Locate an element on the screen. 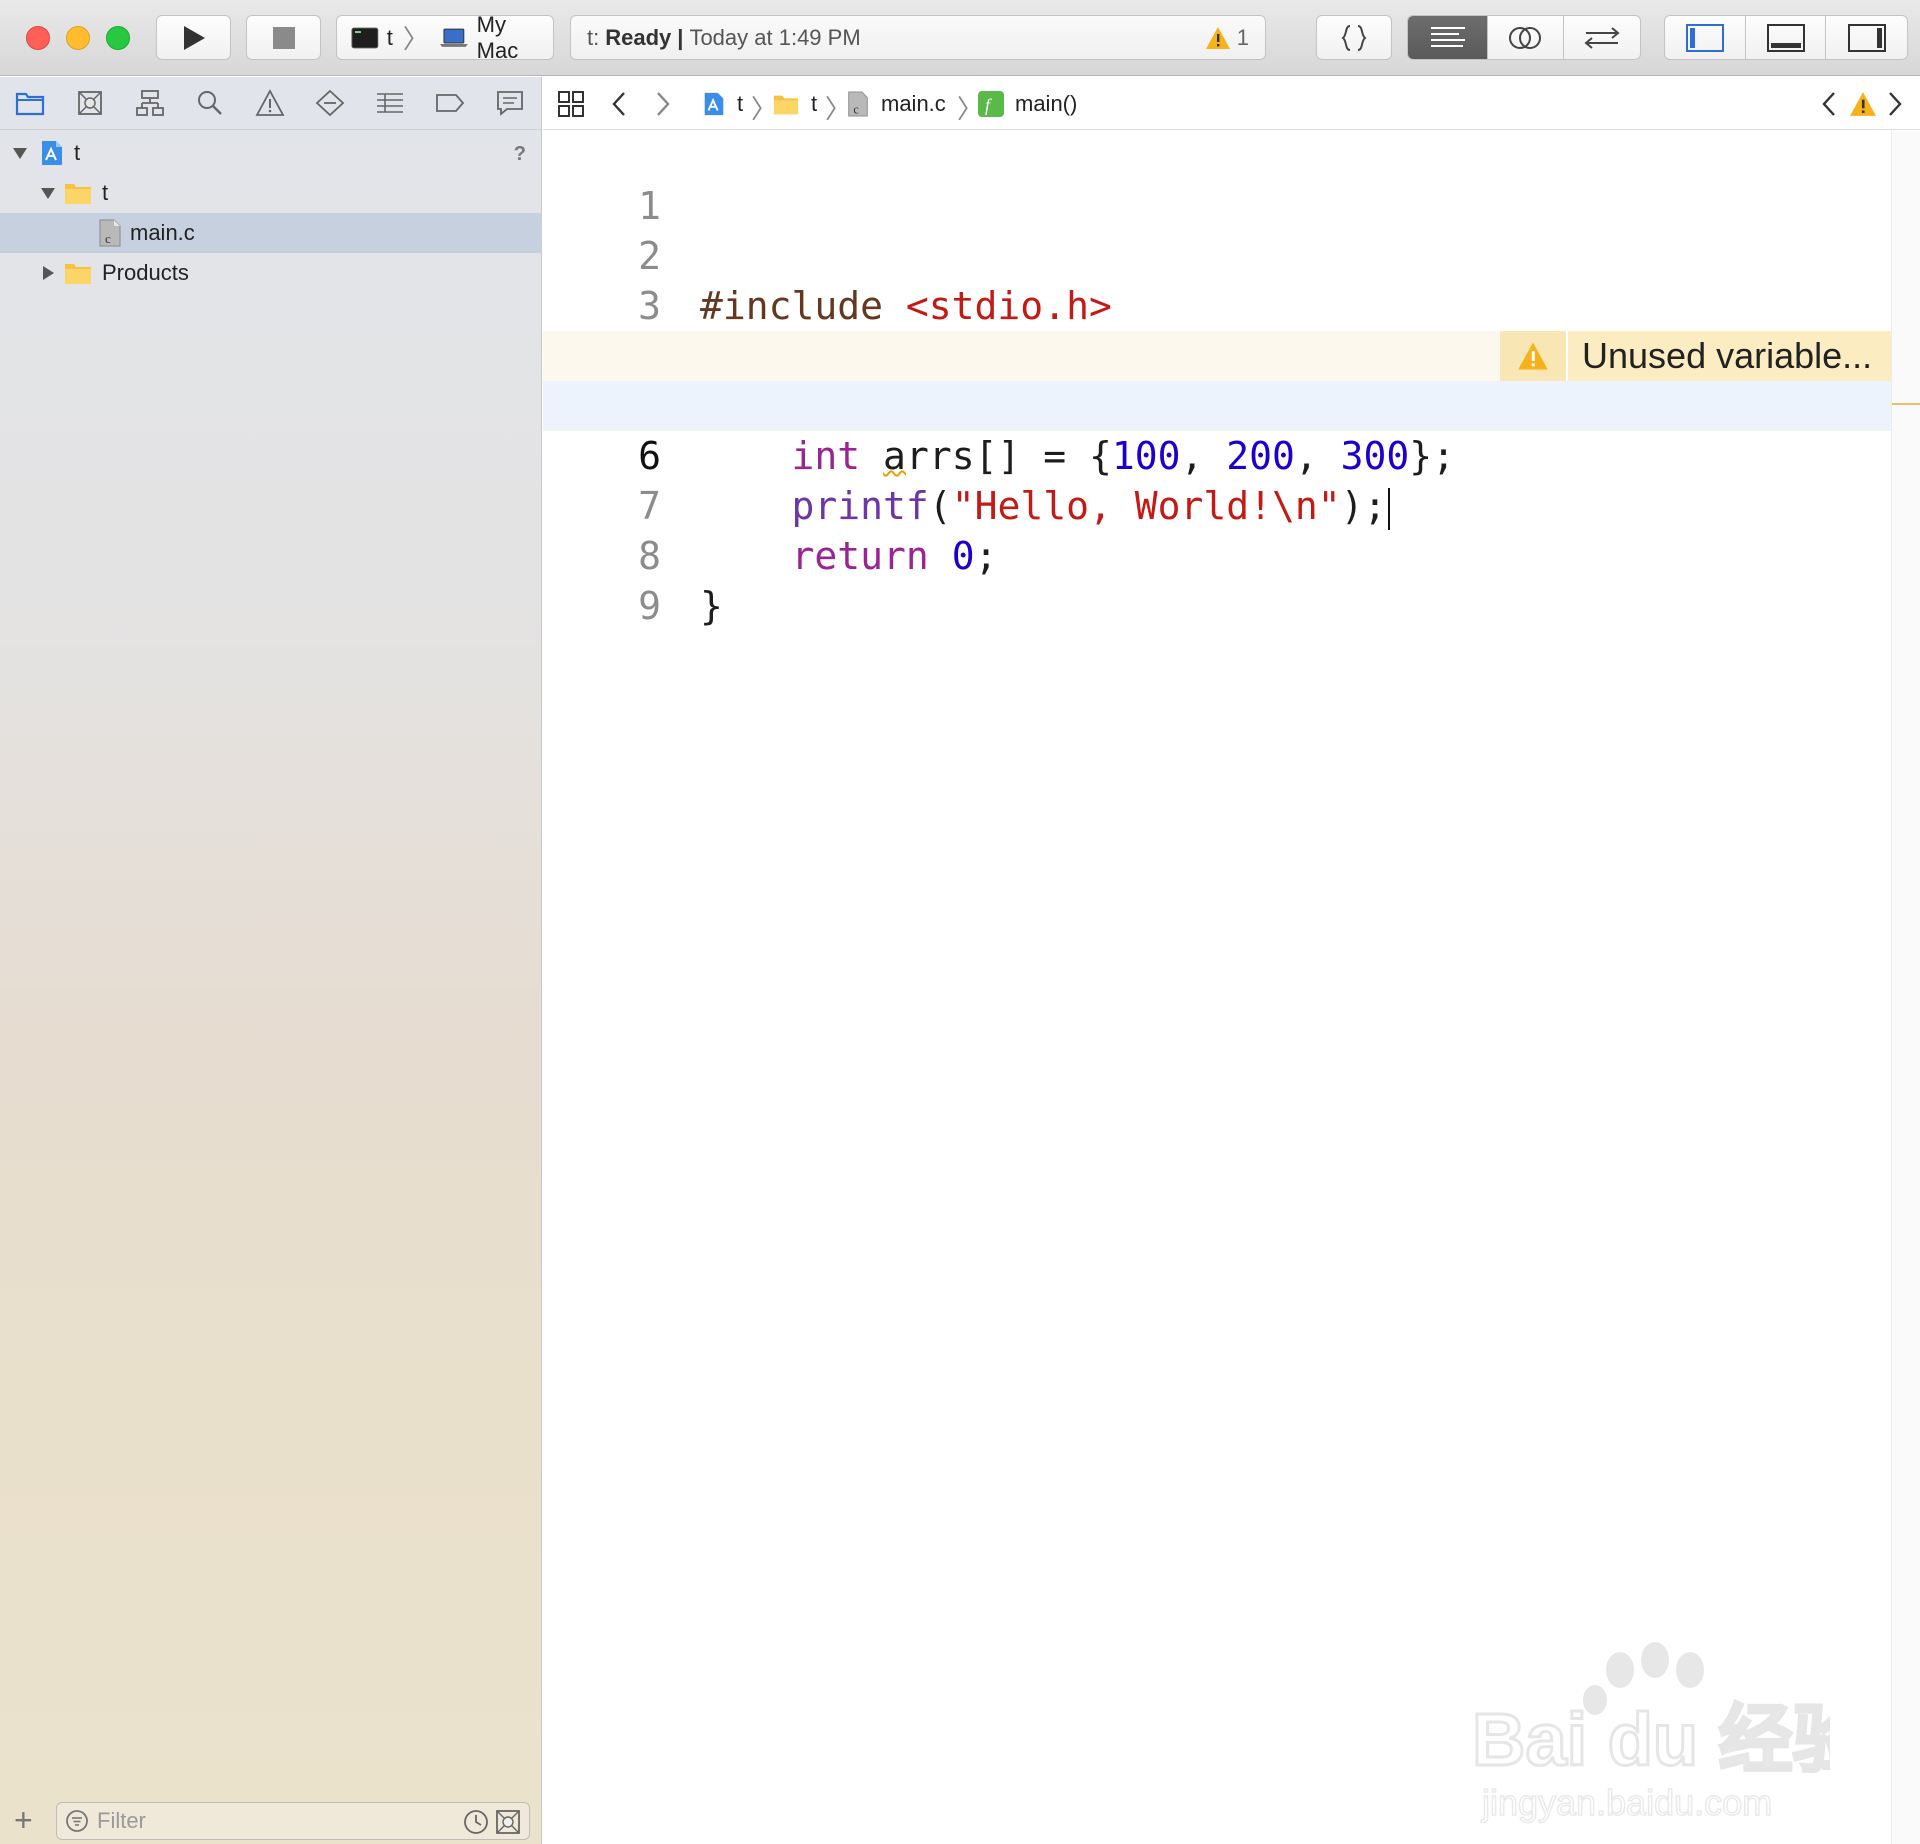  library-button is located at coordinates (1354, 37).